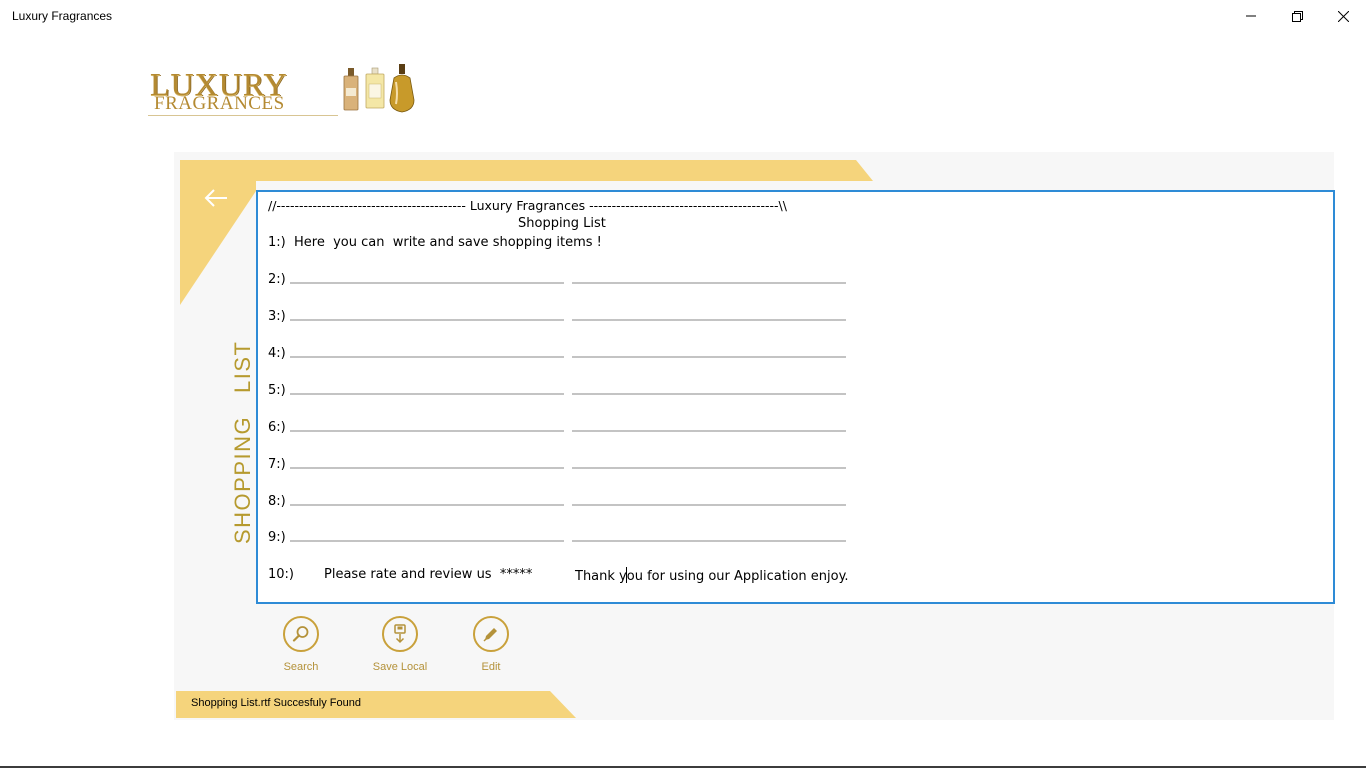 The width and height of the screenshot is (1366, 768). I want to click on shopping-row: 7:), so click(568, 467).